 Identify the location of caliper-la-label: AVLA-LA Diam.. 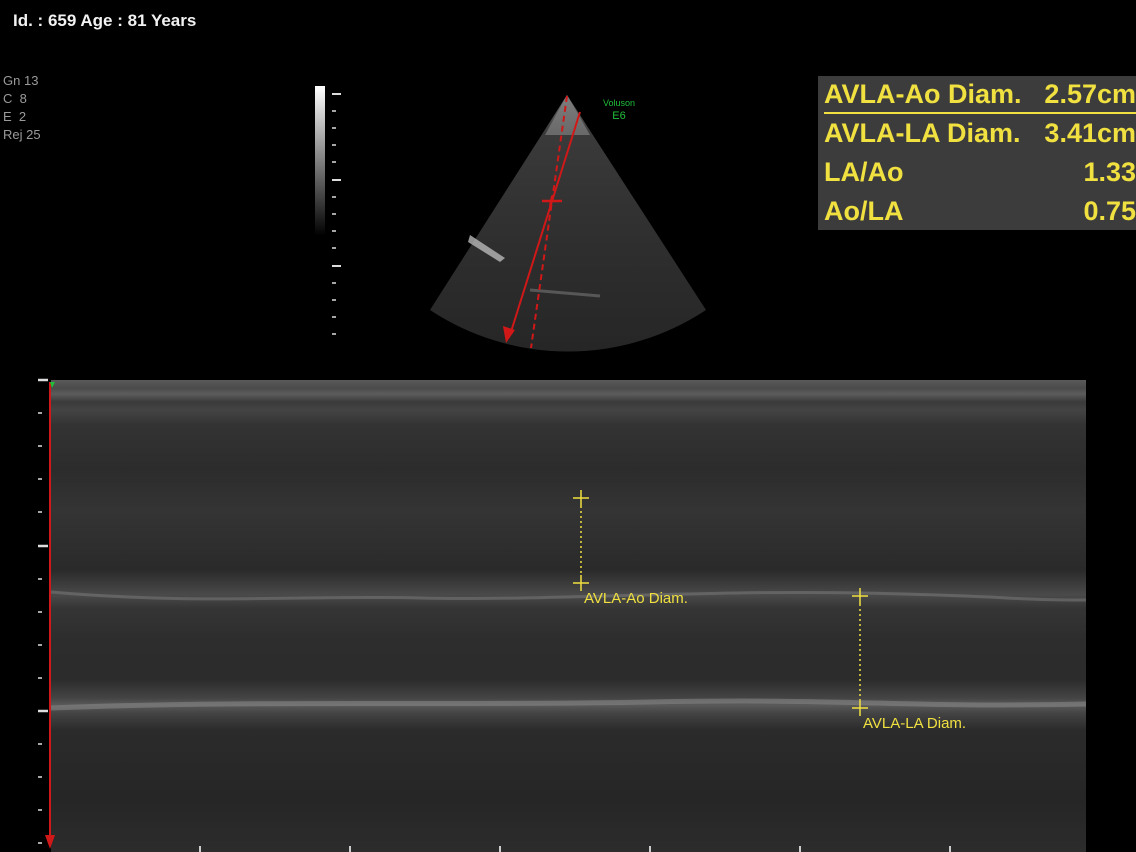
(915, 723).